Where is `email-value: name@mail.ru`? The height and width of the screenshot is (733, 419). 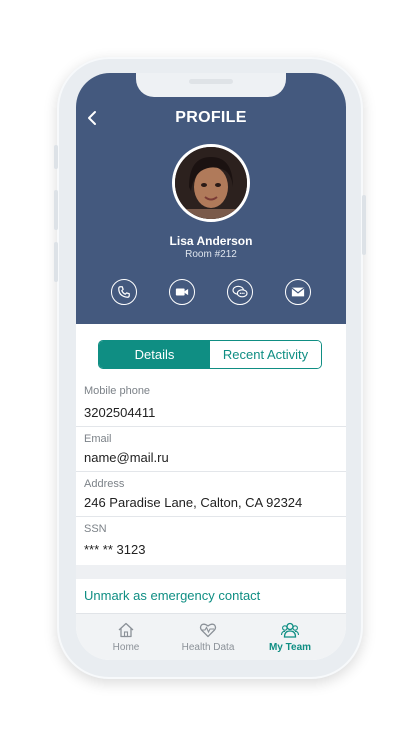
email-value: name@mail.ru is located at coordinates (126, 457).